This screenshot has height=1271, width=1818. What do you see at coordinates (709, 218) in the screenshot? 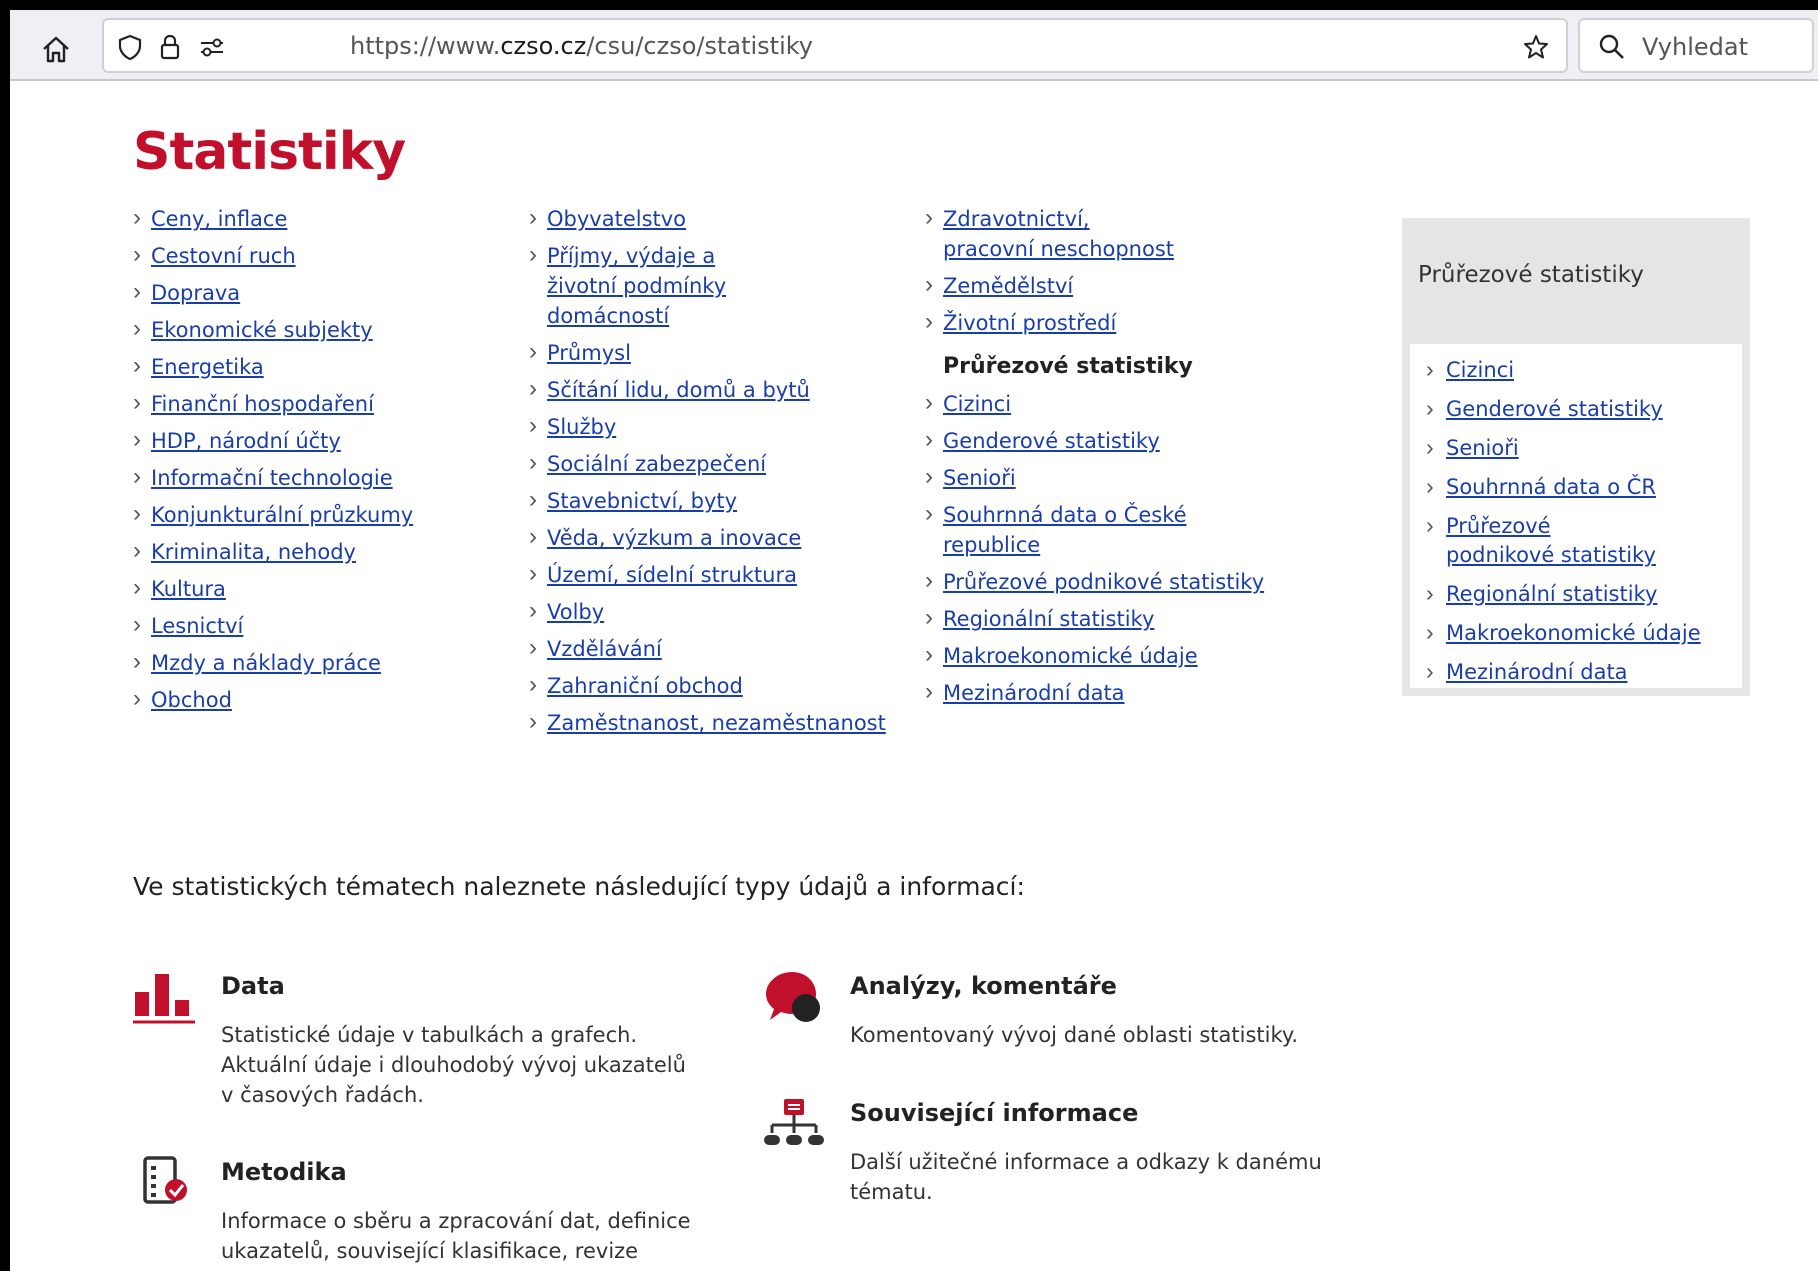
I see `topic-item: Obyvatelstvo` at bounding box center [709, 218].